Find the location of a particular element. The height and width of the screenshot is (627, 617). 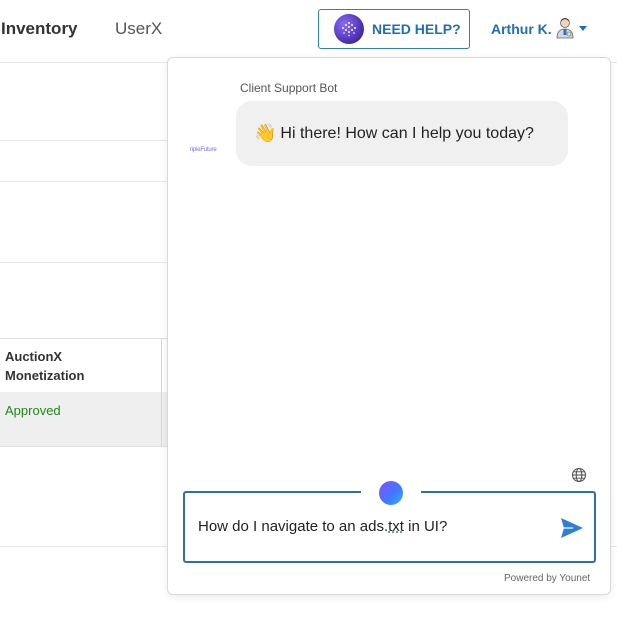

input-text-prefix: How do I navigate to an ads. is located at coordinates (293, 526).